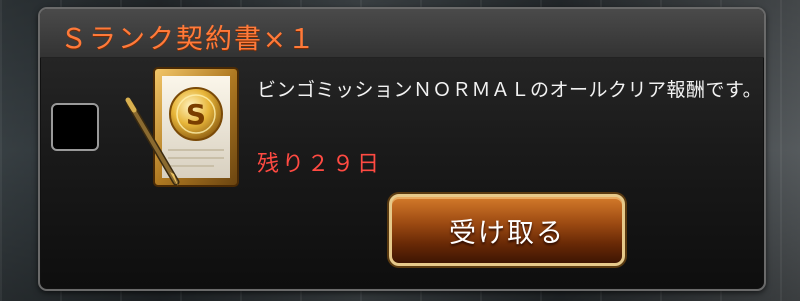 This screenshot has width=800, height=301. Describe the element at coordinates (510, 90) in the screenshot. I see `reward-description: ビンゴミッションＮＯＲＭＡＬのオールクリア報酬です。` at that location.